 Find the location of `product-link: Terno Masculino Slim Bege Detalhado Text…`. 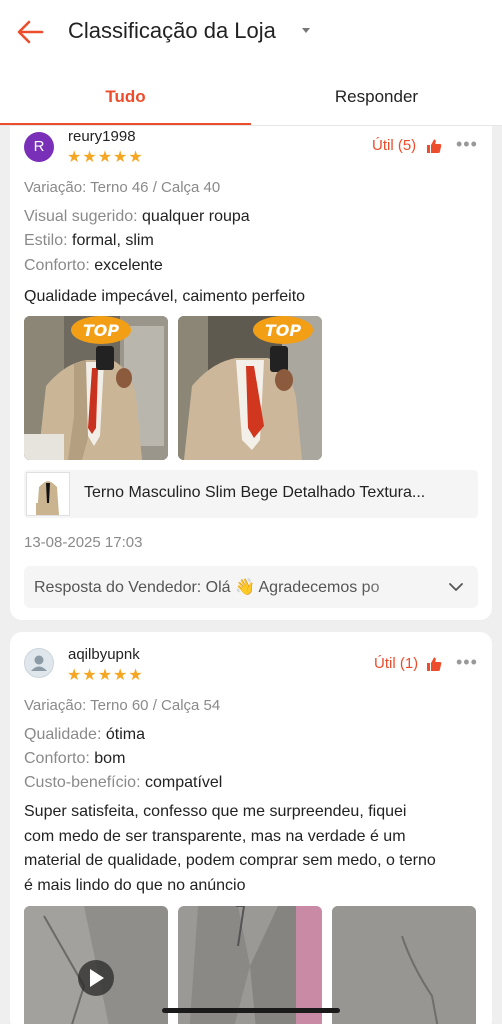

product-link: Terno Masculino Slim Bege Detalhado Text… is located at coordinates (251, 494).